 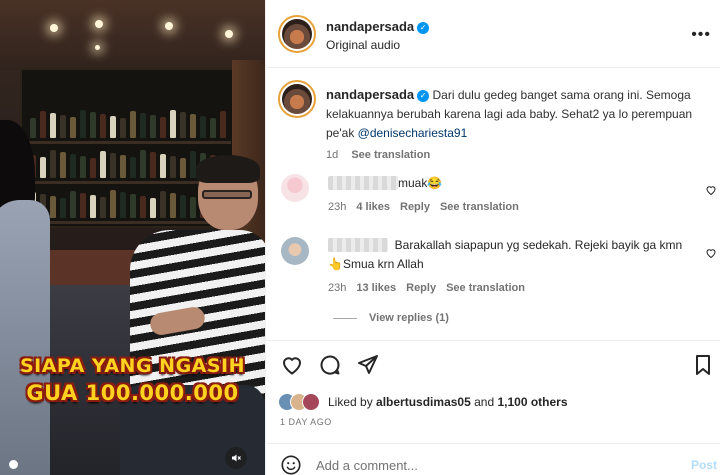 What do you see at coordinates (330, 365) in the screenshot?
I see `comment-icon` at bounding box center [330, 365].